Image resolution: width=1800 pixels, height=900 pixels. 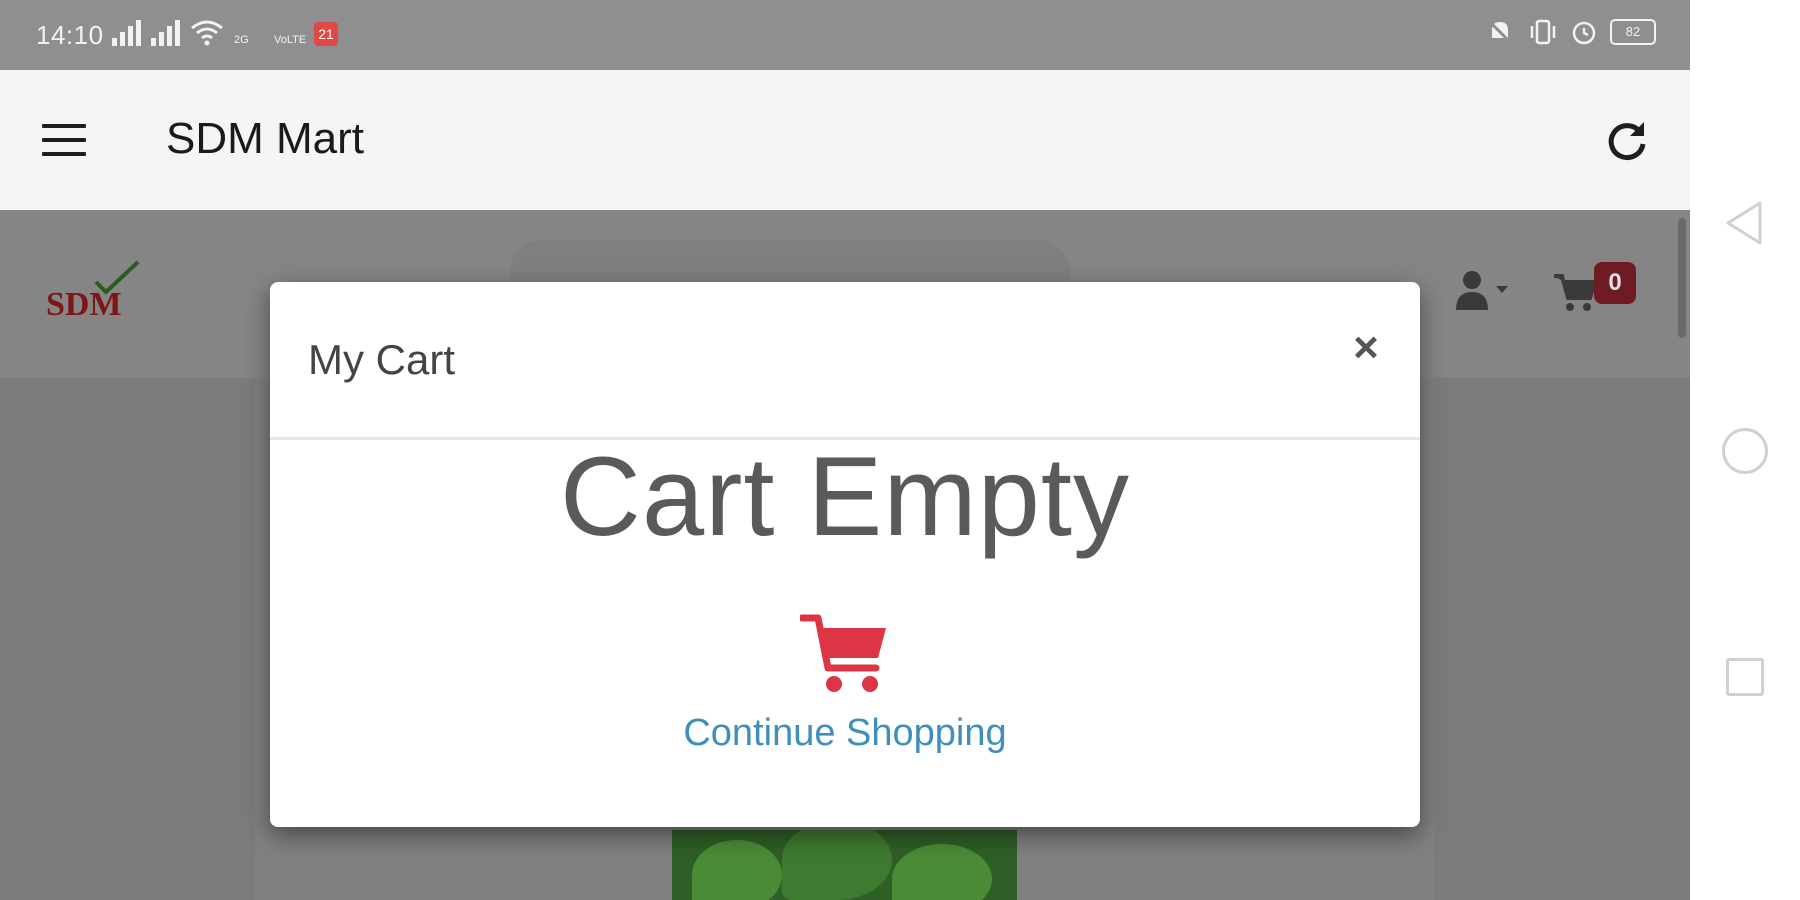 I want to click on page-scrollbar, so click(x=1682, y=278).